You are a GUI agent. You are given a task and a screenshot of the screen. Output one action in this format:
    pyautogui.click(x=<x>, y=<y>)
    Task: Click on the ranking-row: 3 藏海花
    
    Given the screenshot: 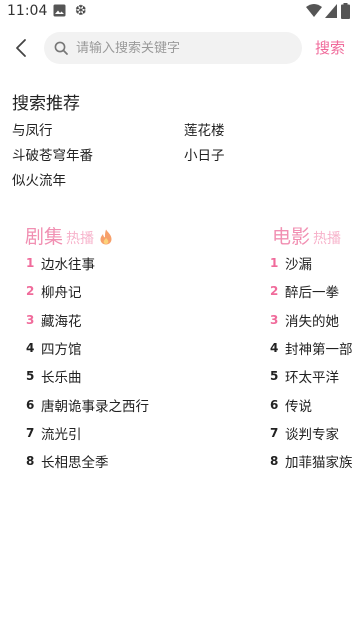 What is the action you would take?
    pyautogui.click(x=54, y=320)
    